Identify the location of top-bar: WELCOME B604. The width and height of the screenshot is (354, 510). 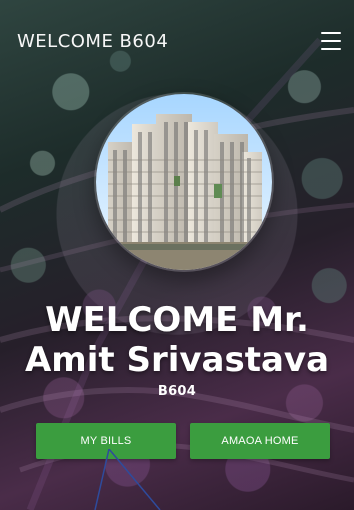
(177, 36).